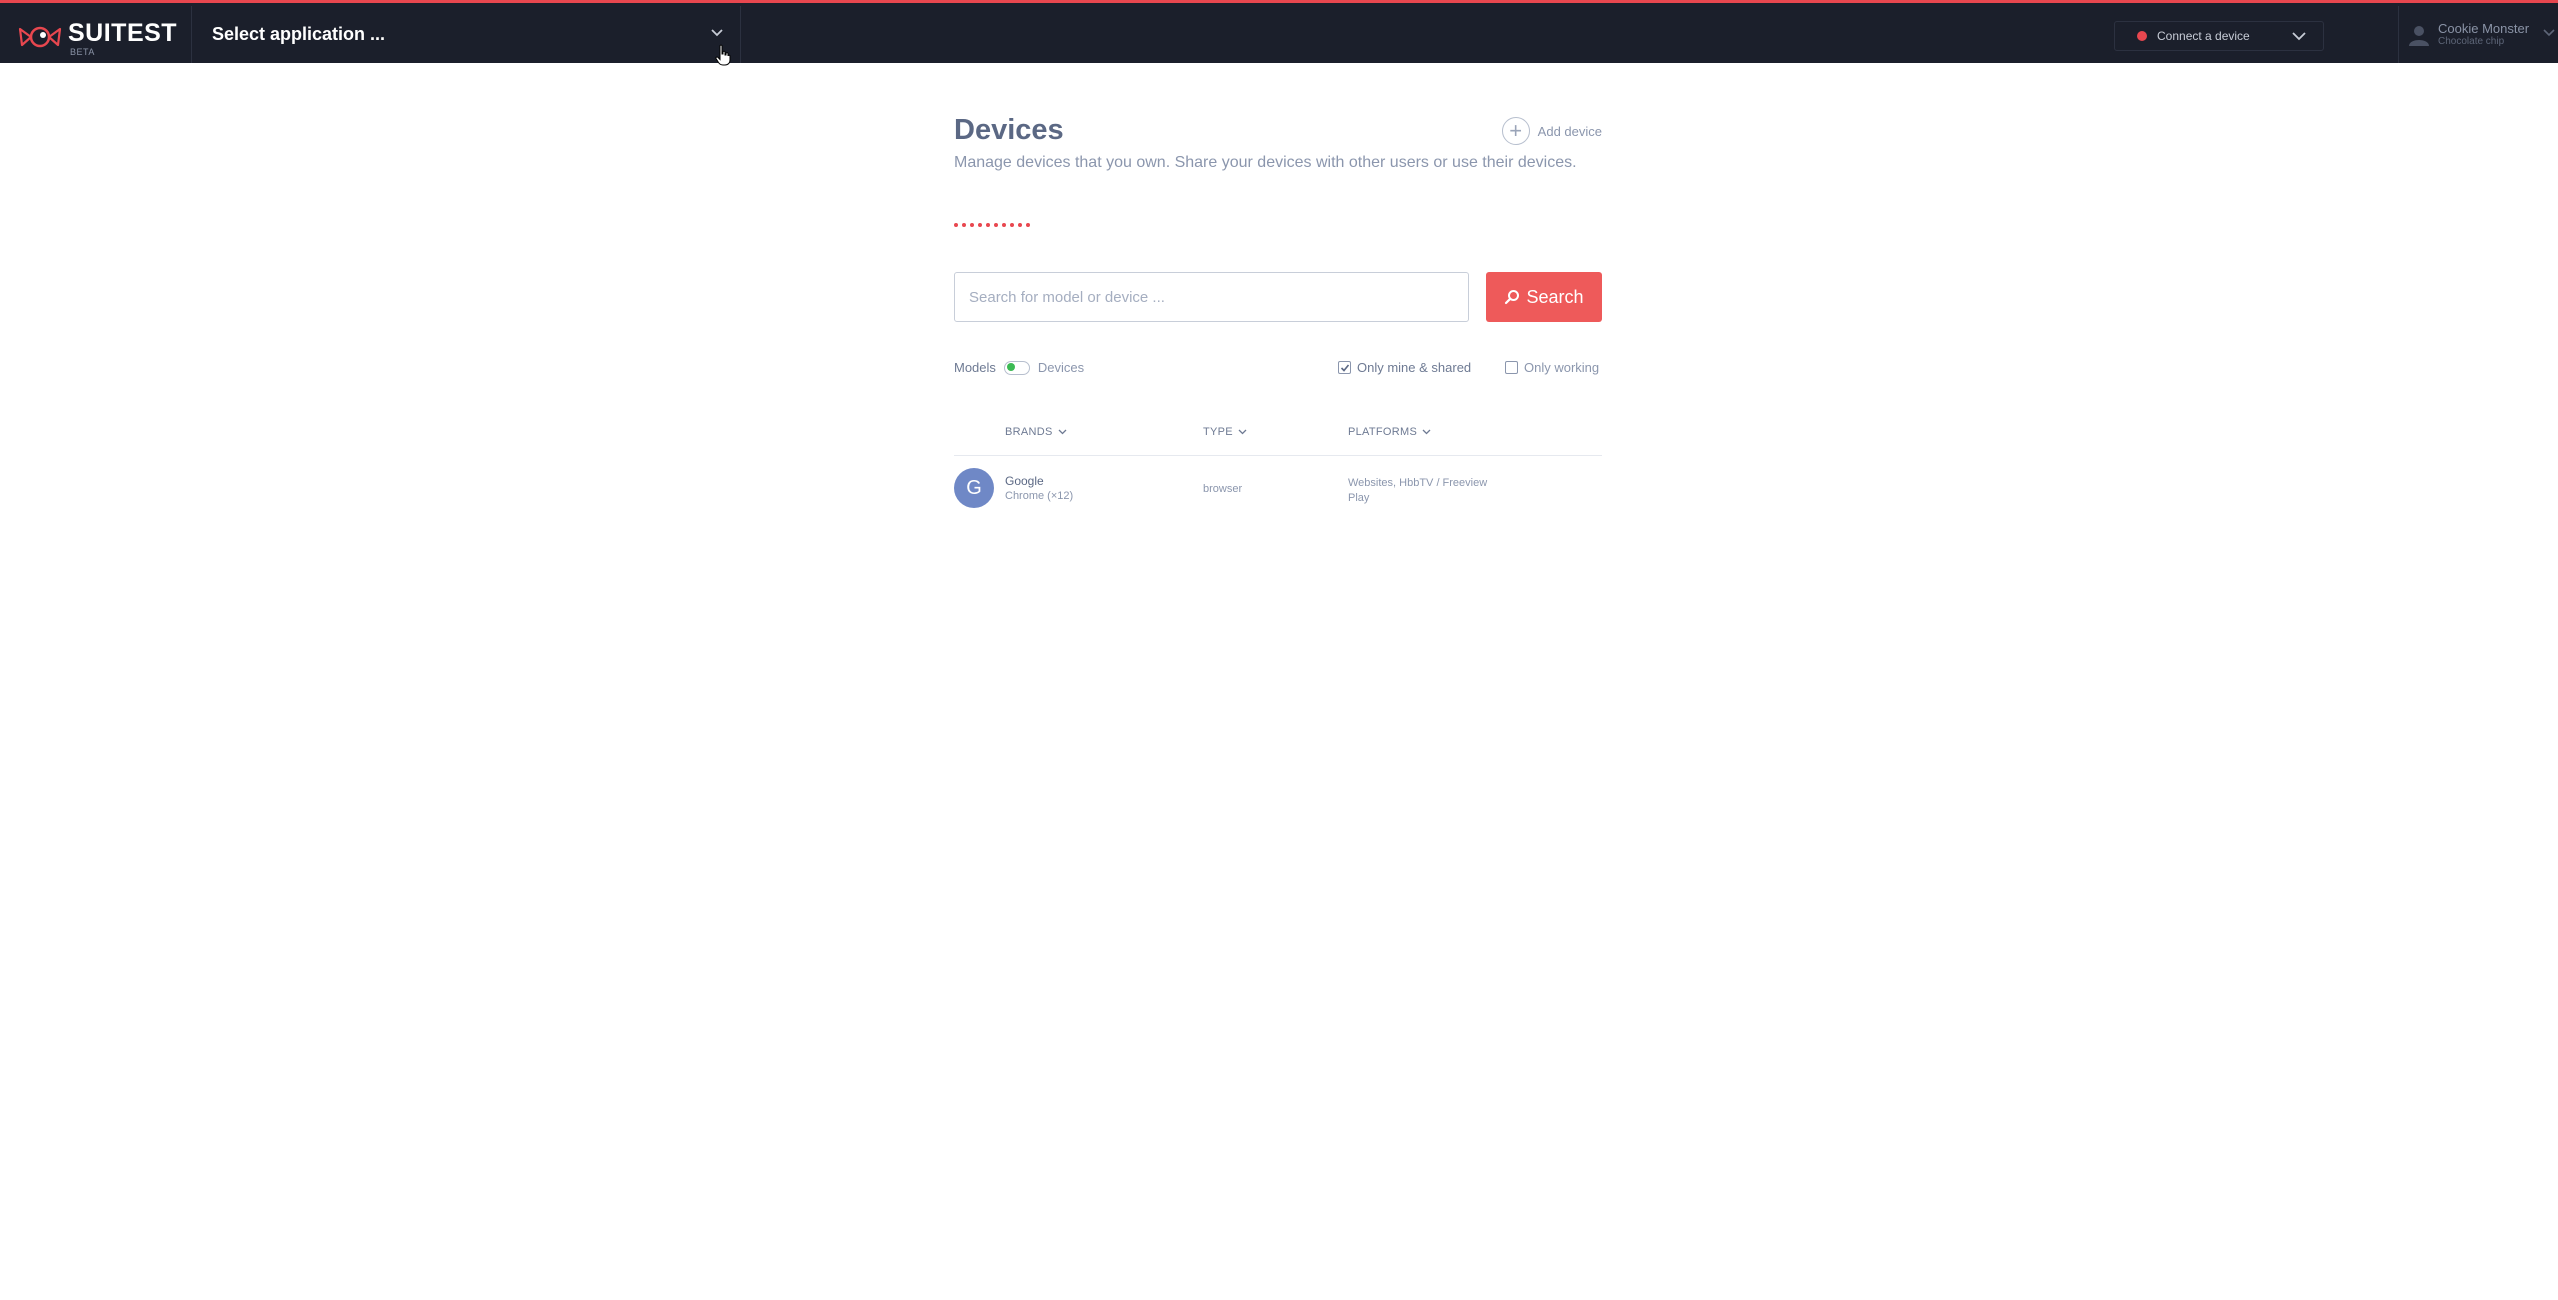  Describe the element at coordinates (723, 55) in the screenshot. I see `hand-cursor-icon` at that location.